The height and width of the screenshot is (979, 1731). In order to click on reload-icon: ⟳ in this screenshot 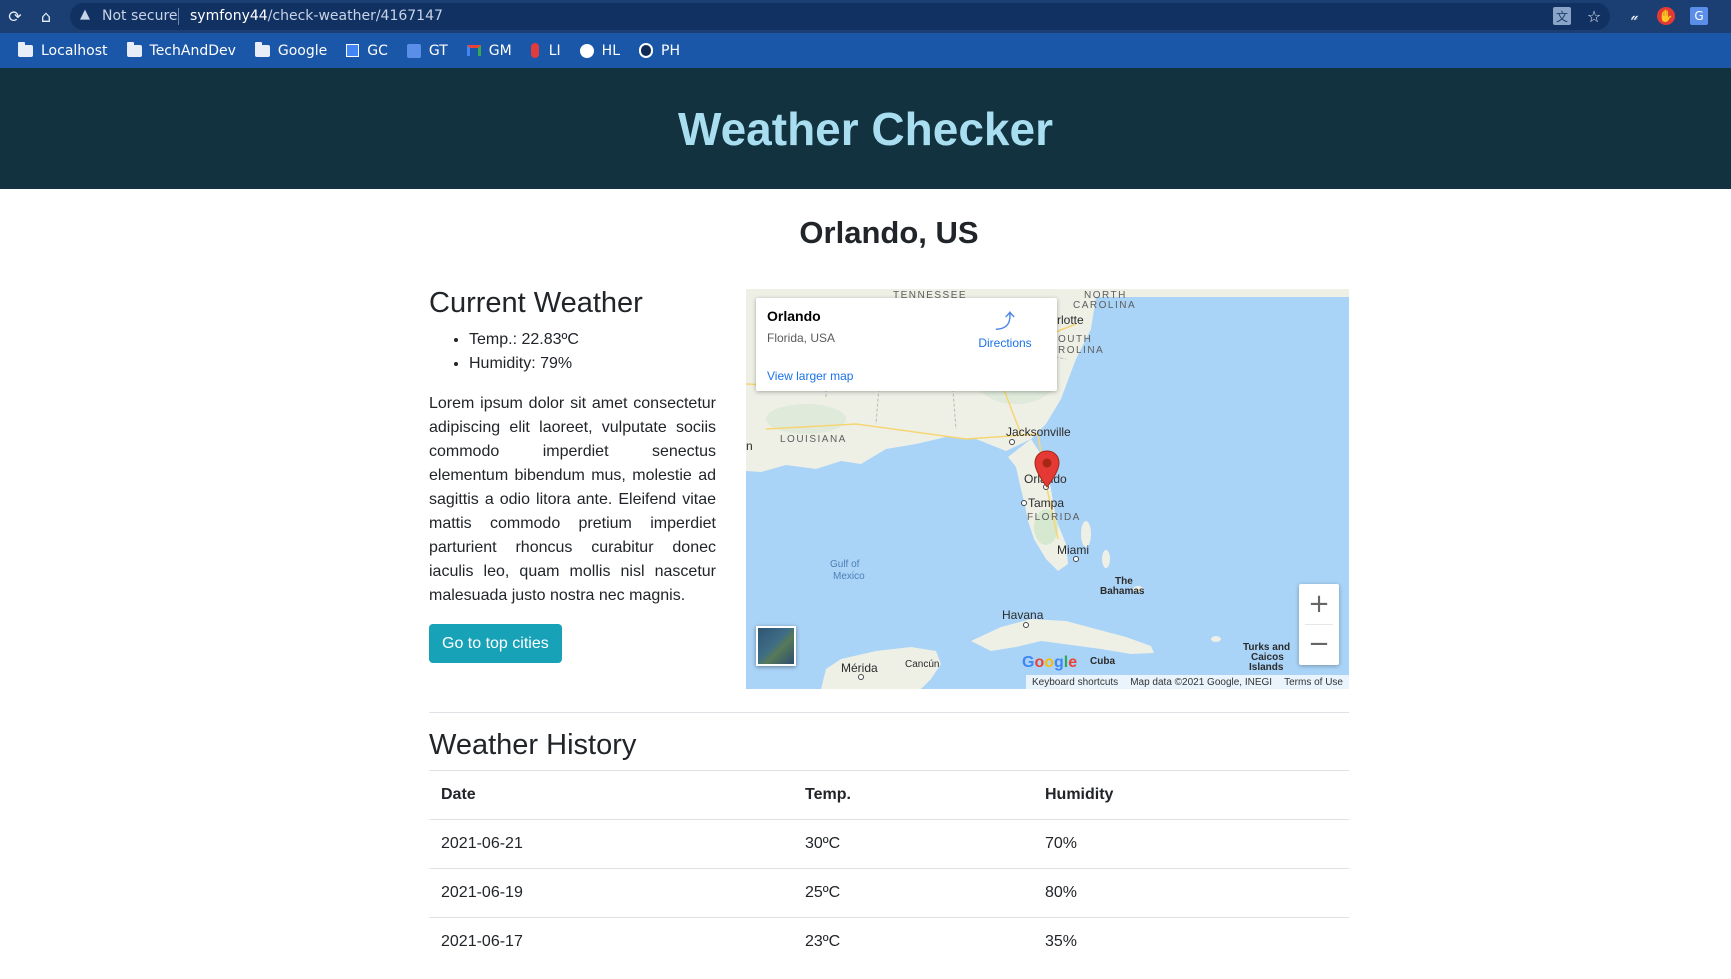, I will do `click(15, 16)`.